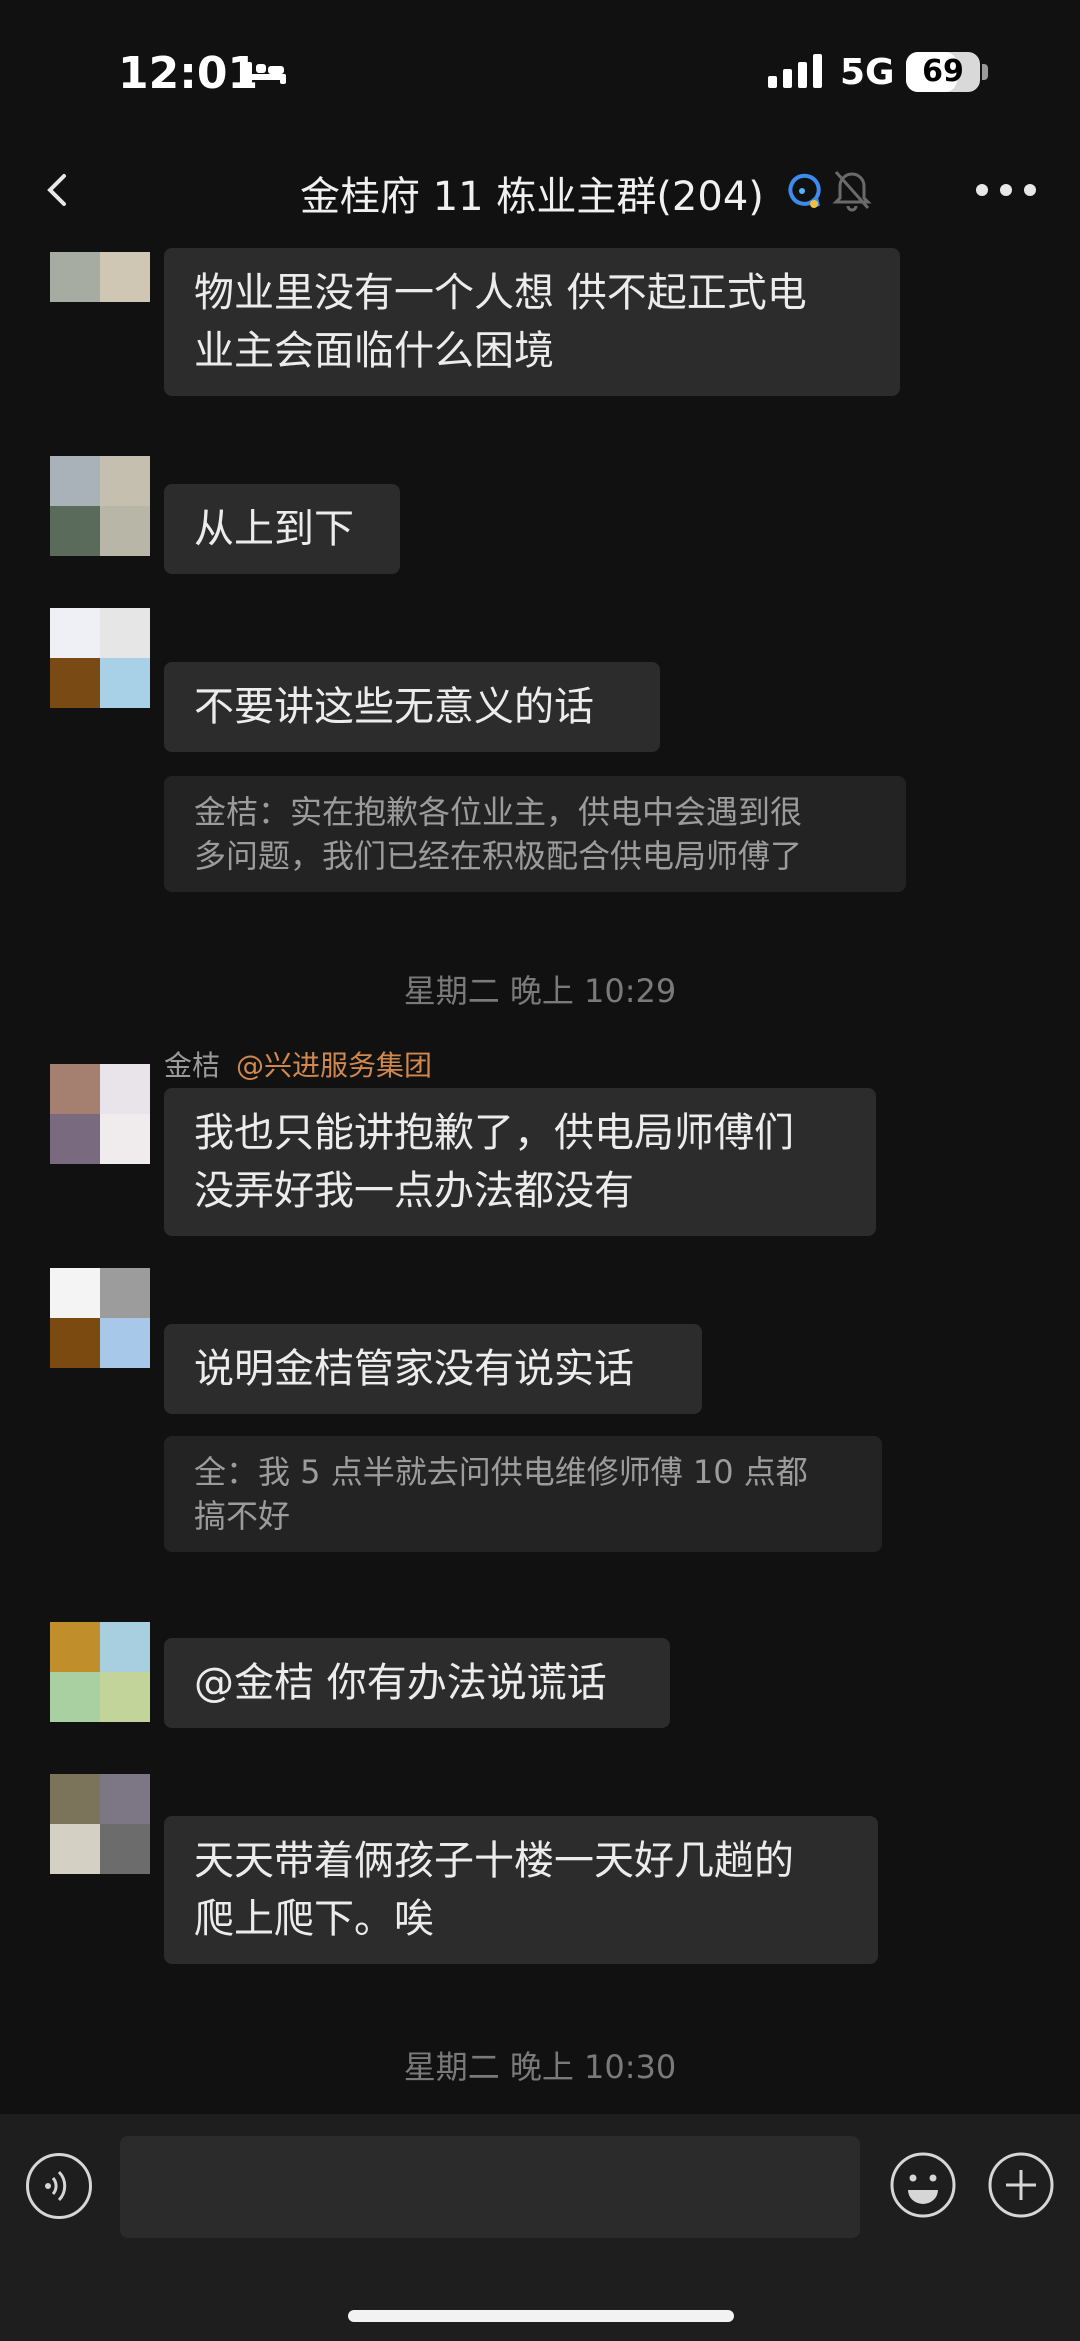 The width and height of the screenshot is (1080, 2341). I want to click on network-type: 5G, so click(867, 72).